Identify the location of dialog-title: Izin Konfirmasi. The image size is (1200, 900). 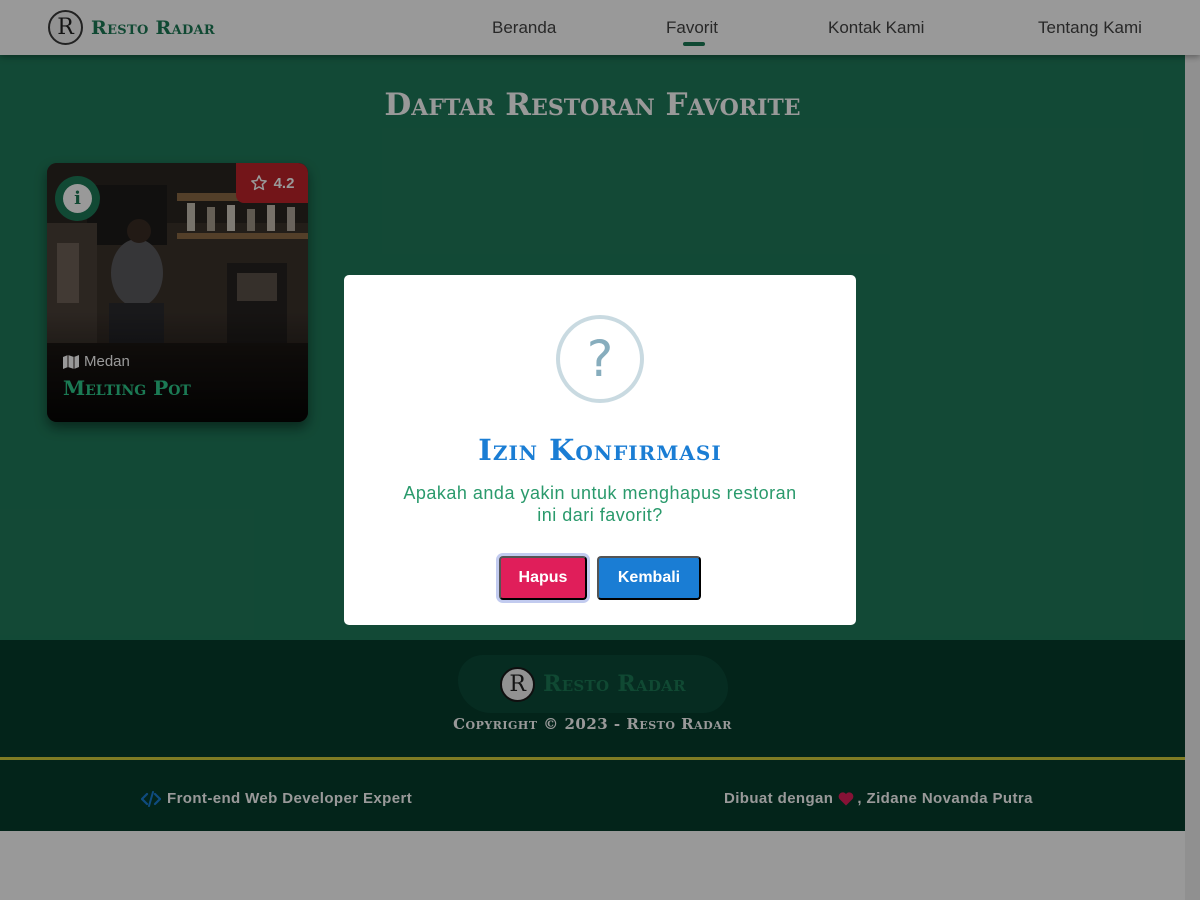
(600, 450).